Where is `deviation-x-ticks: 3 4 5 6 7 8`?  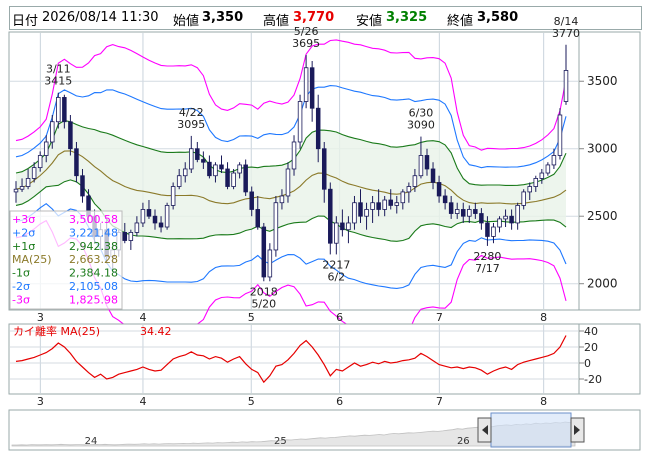
deviation-x-ticks: 3 4 5 6 7 8 is located at coordinates (292, 401).